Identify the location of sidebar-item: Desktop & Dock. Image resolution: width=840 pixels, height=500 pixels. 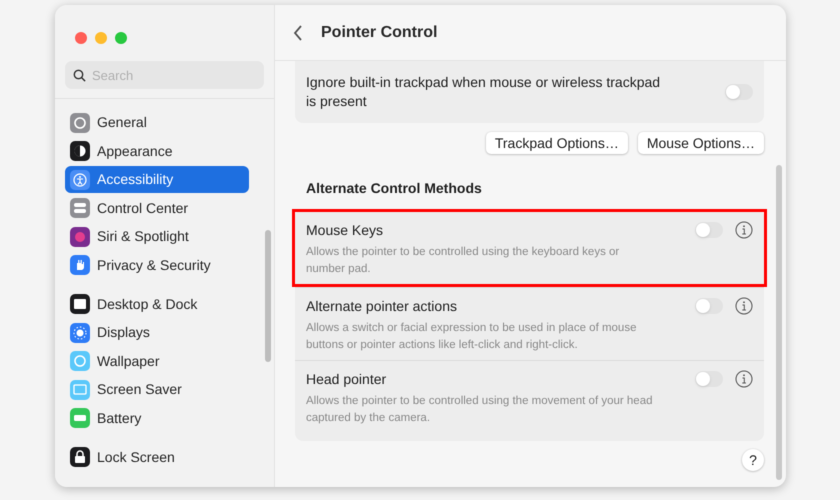
(157, 304).